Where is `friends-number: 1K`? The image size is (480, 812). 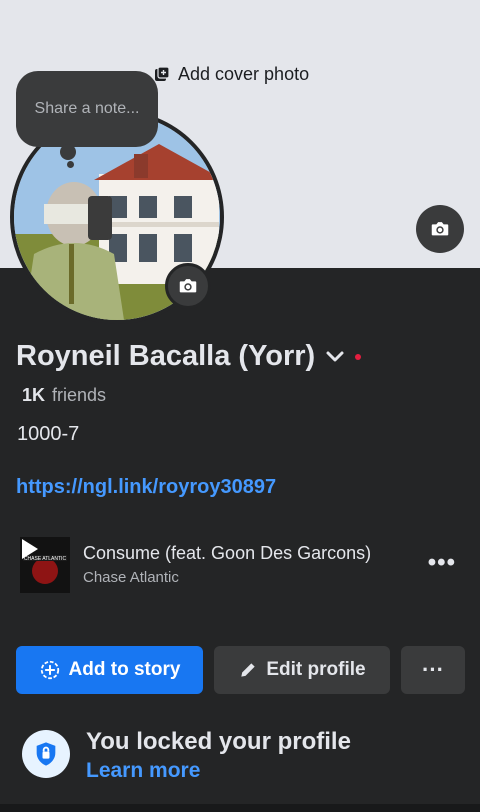 friends-number: 1K is located at coordinates (34, 395).